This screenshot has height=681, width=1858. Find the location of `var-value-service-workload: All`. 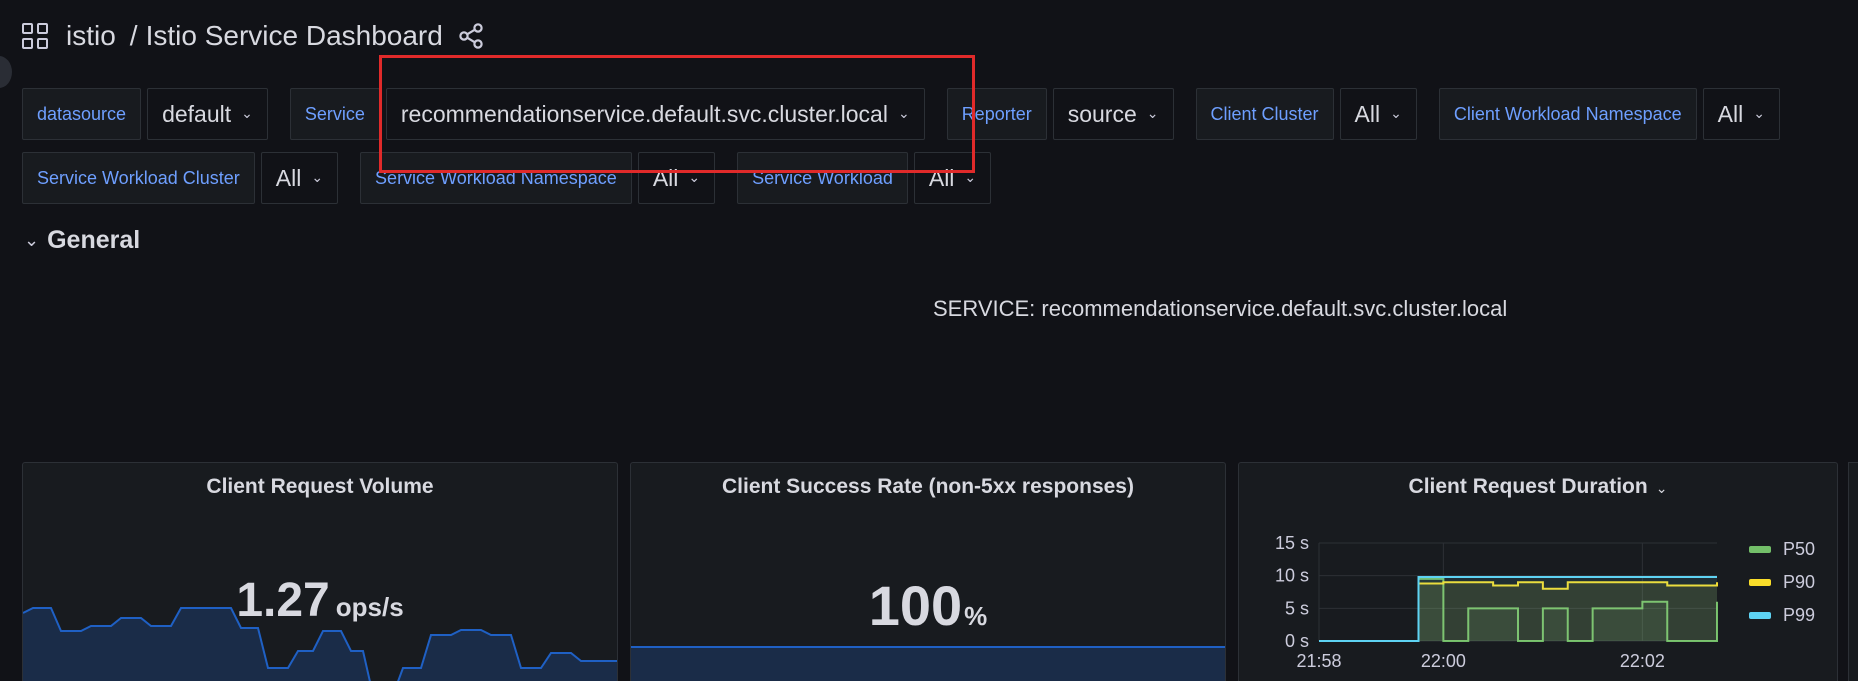

var-value-service-workload: All is located at coordinates (941, 177).